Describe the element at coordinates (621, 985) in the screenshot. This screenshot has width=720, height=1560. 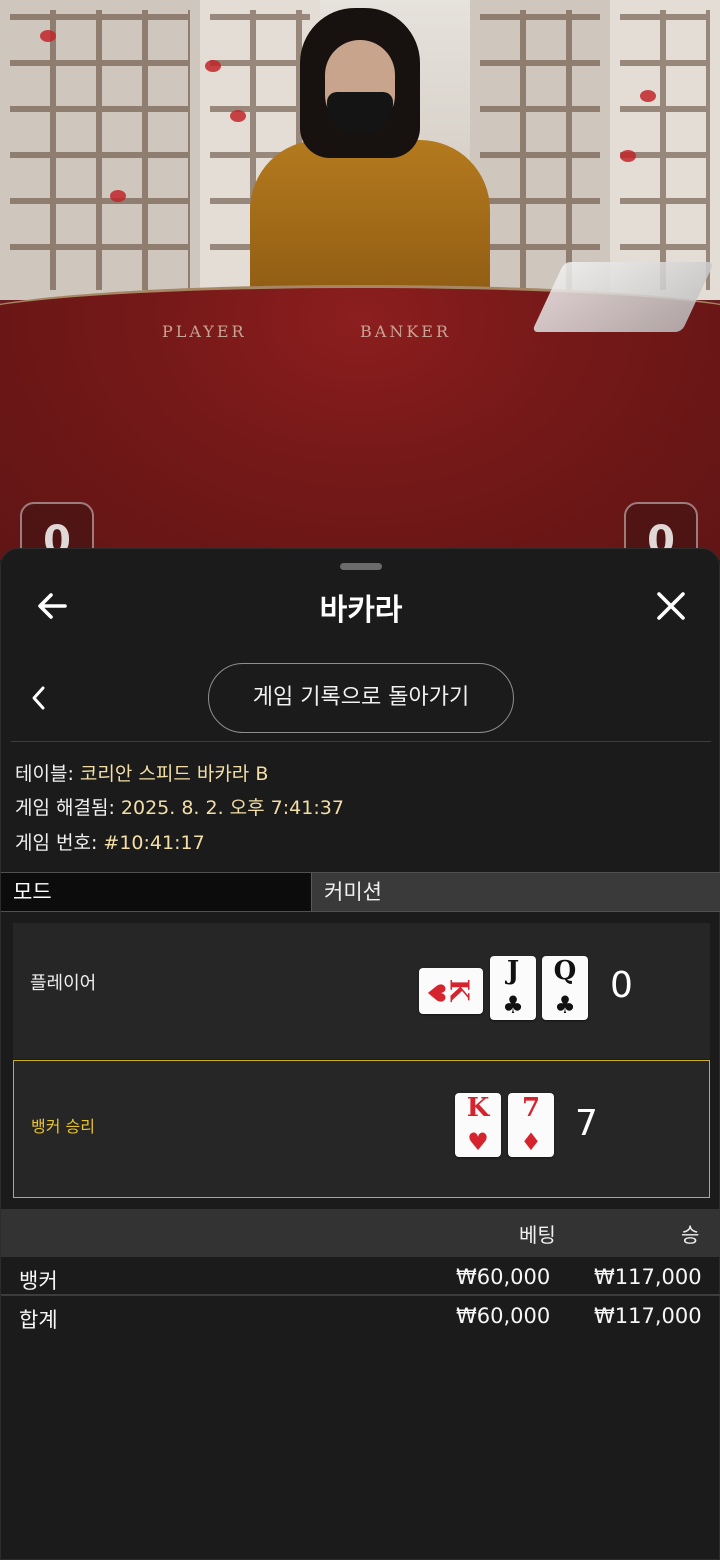
I see `player-score: 0` at that location.